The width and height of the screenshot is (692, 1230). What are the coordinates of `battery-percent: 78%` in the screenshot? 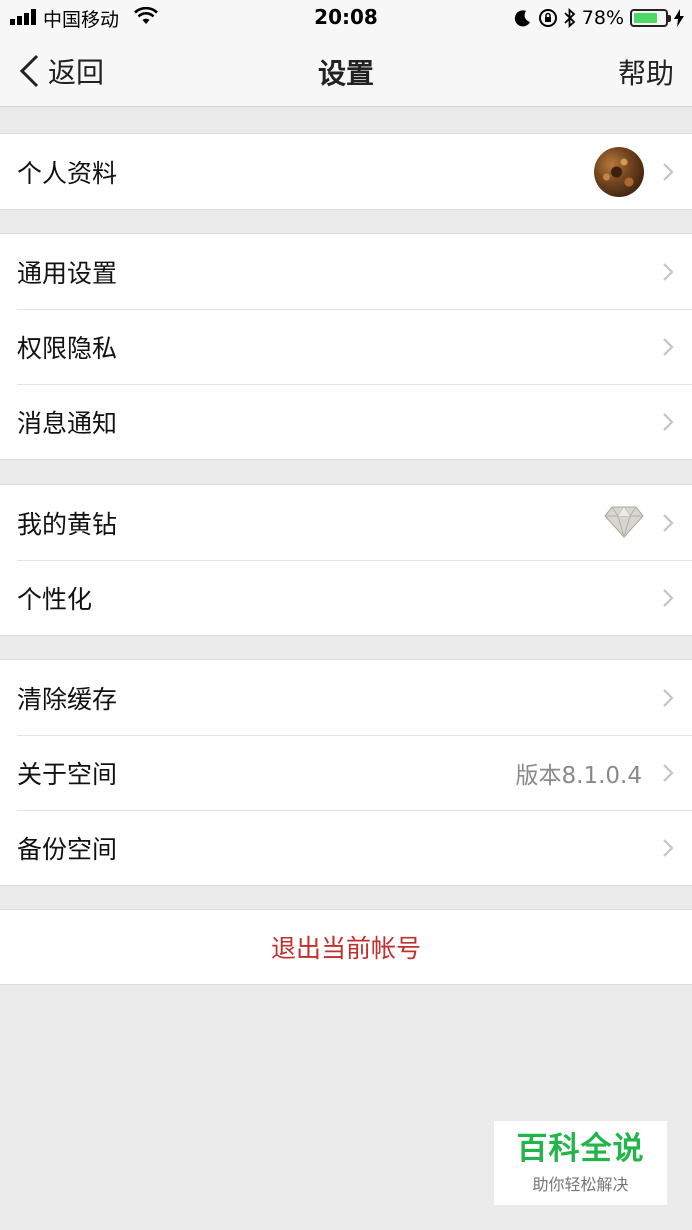 It's located at (602, 18).